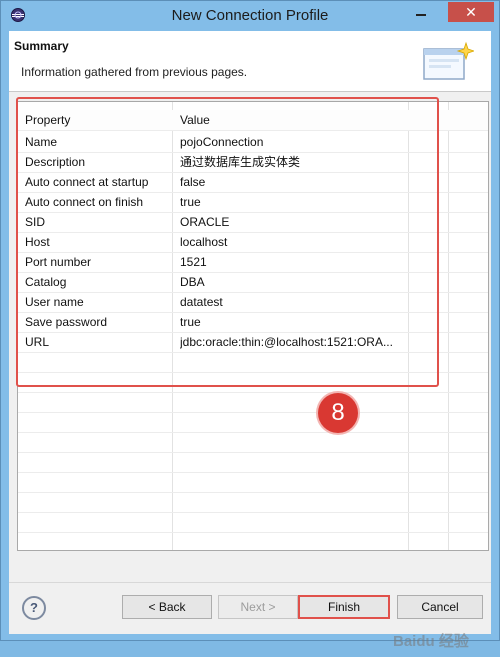  Describe the element at coordinates (440, 607) in the screenshot. I see `cancel-button: Cancel` at that location.